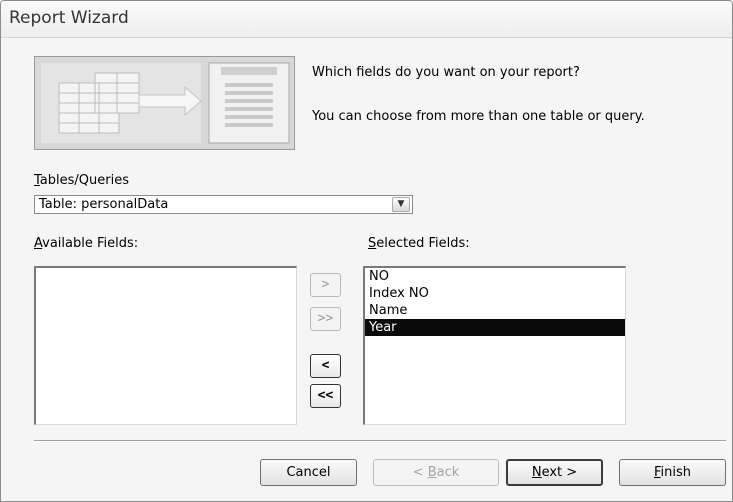 This screenshot has width=733, height=502. What do you see at coordinates (495, 310) in the screenshot?
I see `list-item: Name` at bounding box center [495, 310].